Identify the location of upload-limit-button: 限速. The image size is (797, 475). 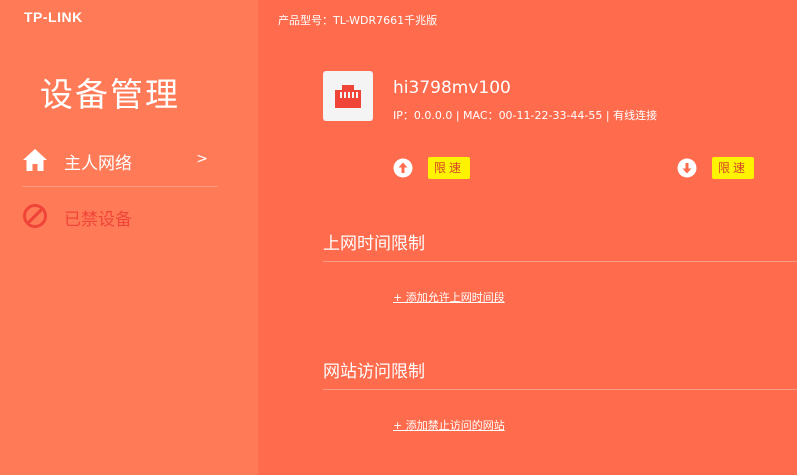
(449, 168).